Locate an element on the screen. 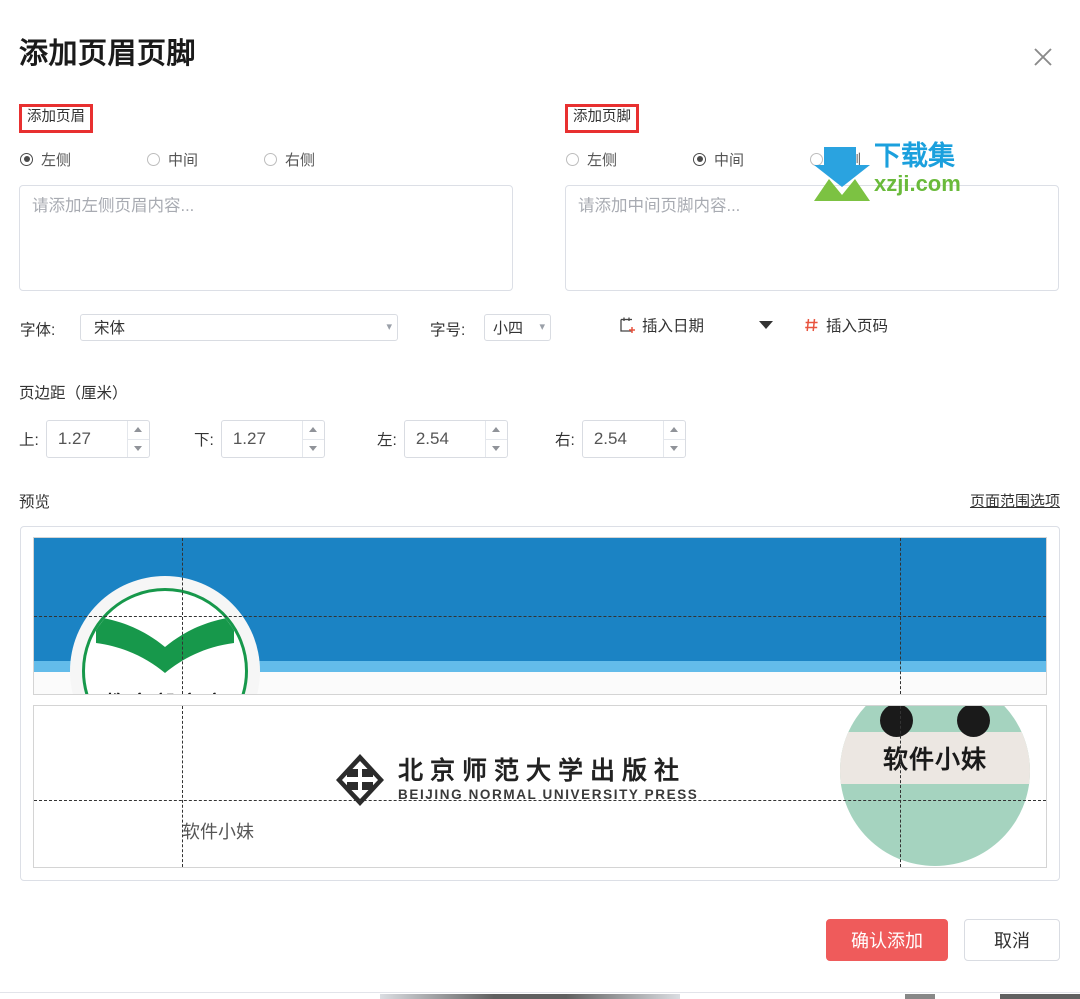  margin-bottom-spin-buttons is located at coordinates (312, 439).